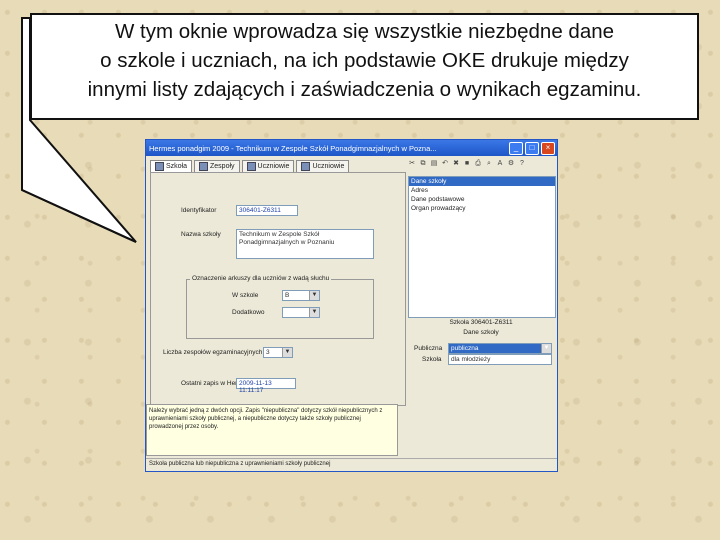 Image resolution: width=720 pixels, height=540 pixels. What do you see at coordinates (245, 295) in the screenshot?
I see `in-school-label: W szkole` at bounding box center [245, 295].